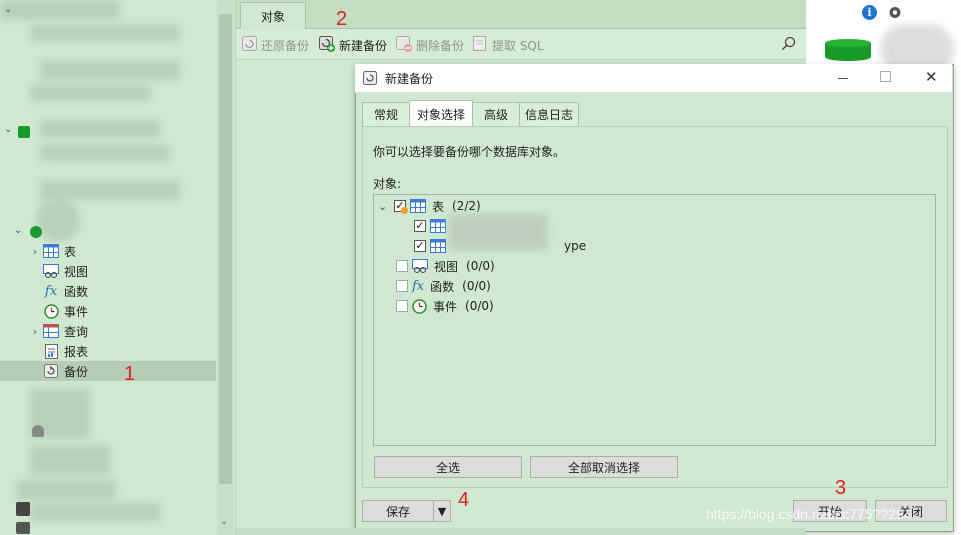 The image size is (961, 535). Describe the element at coordinates (931, 77) in the screenshot. I see `close-icon: ✕` at that location.